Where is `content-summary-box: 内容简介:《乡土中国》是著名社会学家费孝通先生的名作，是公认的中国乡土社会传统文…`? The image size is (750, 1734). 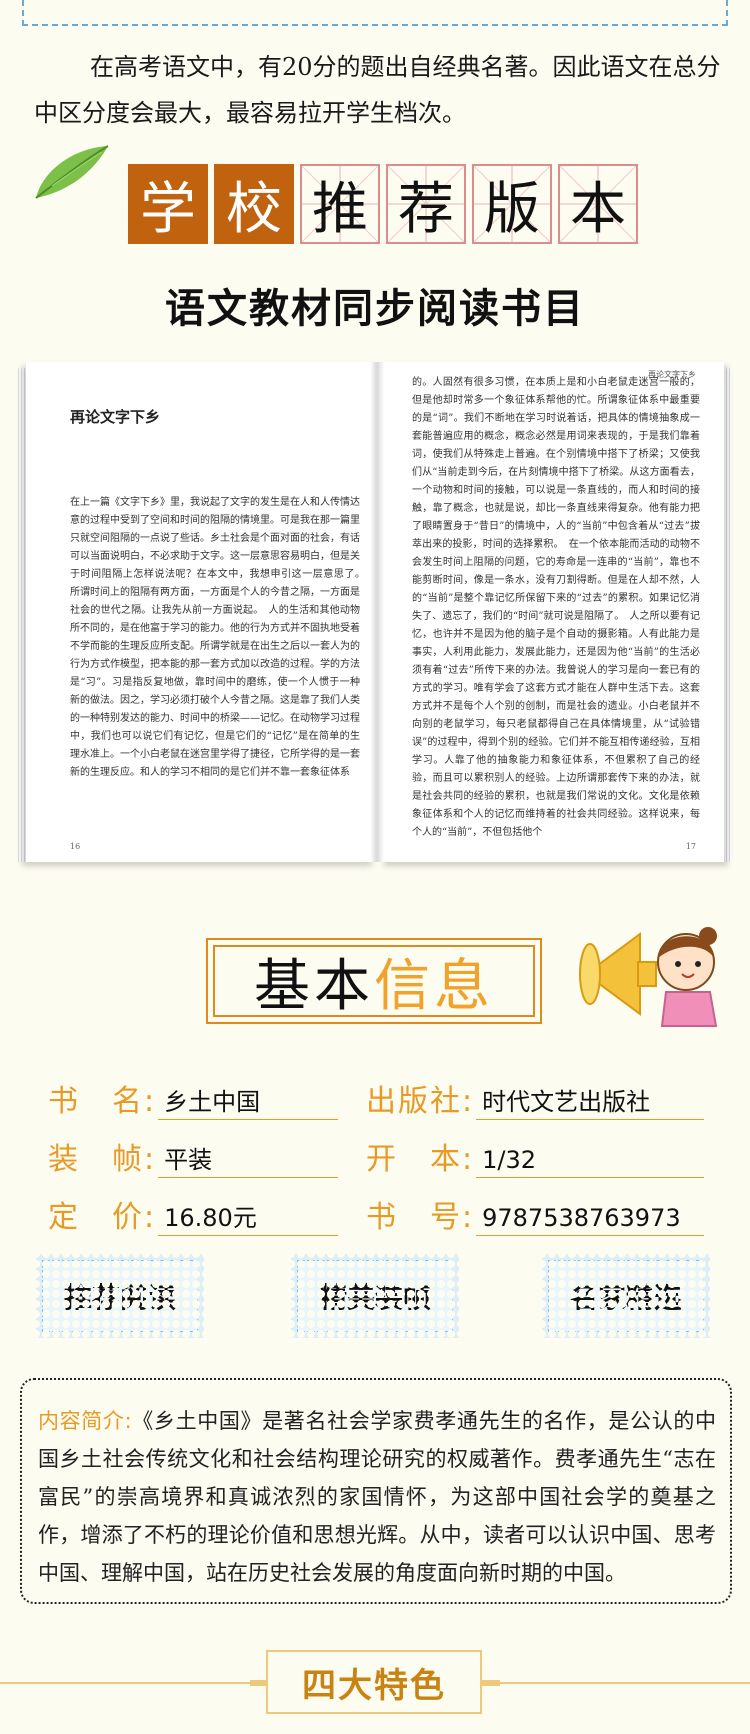 content-summary-box: 内容简介:《乡土中国》是著名社会学家费孝通先生的名作，是公认的中国乡土社会传统文… is located at coordinates (376, 1491).